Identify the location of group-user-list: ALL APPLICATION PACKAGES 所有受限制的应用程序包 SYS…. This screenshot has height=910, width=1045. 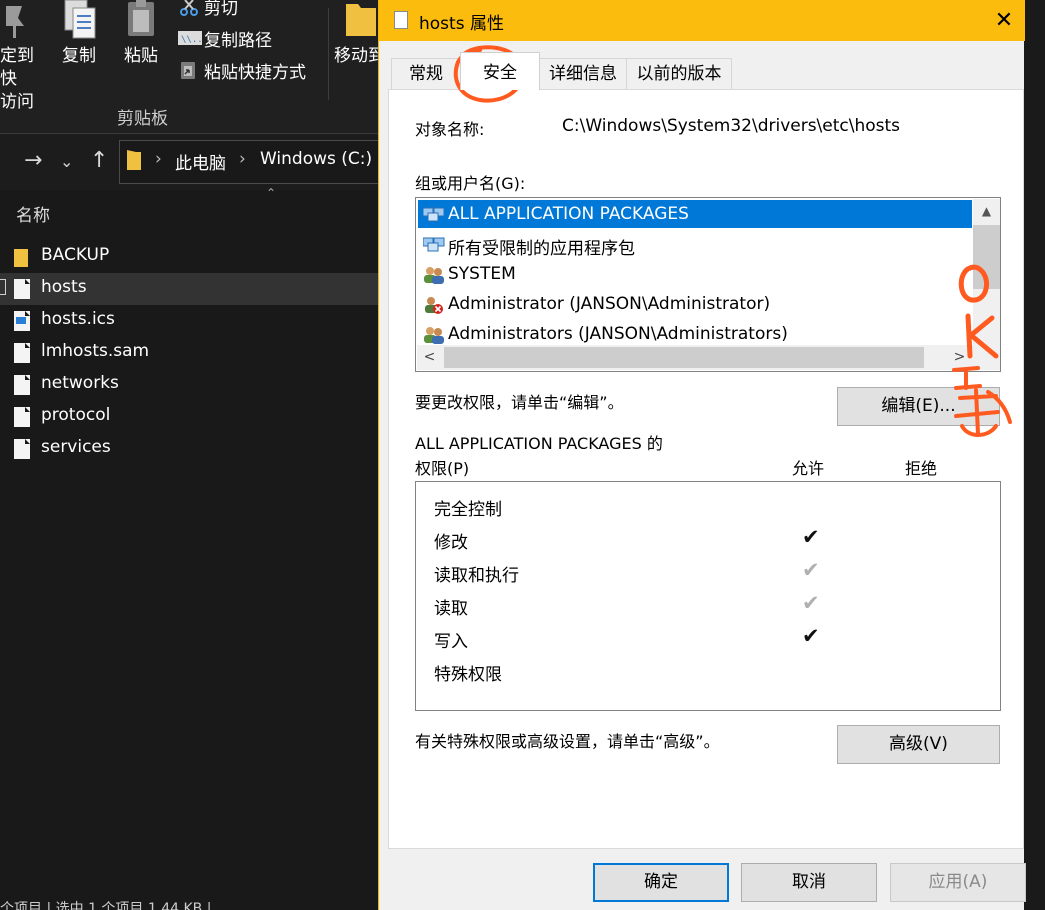
(708, 284).